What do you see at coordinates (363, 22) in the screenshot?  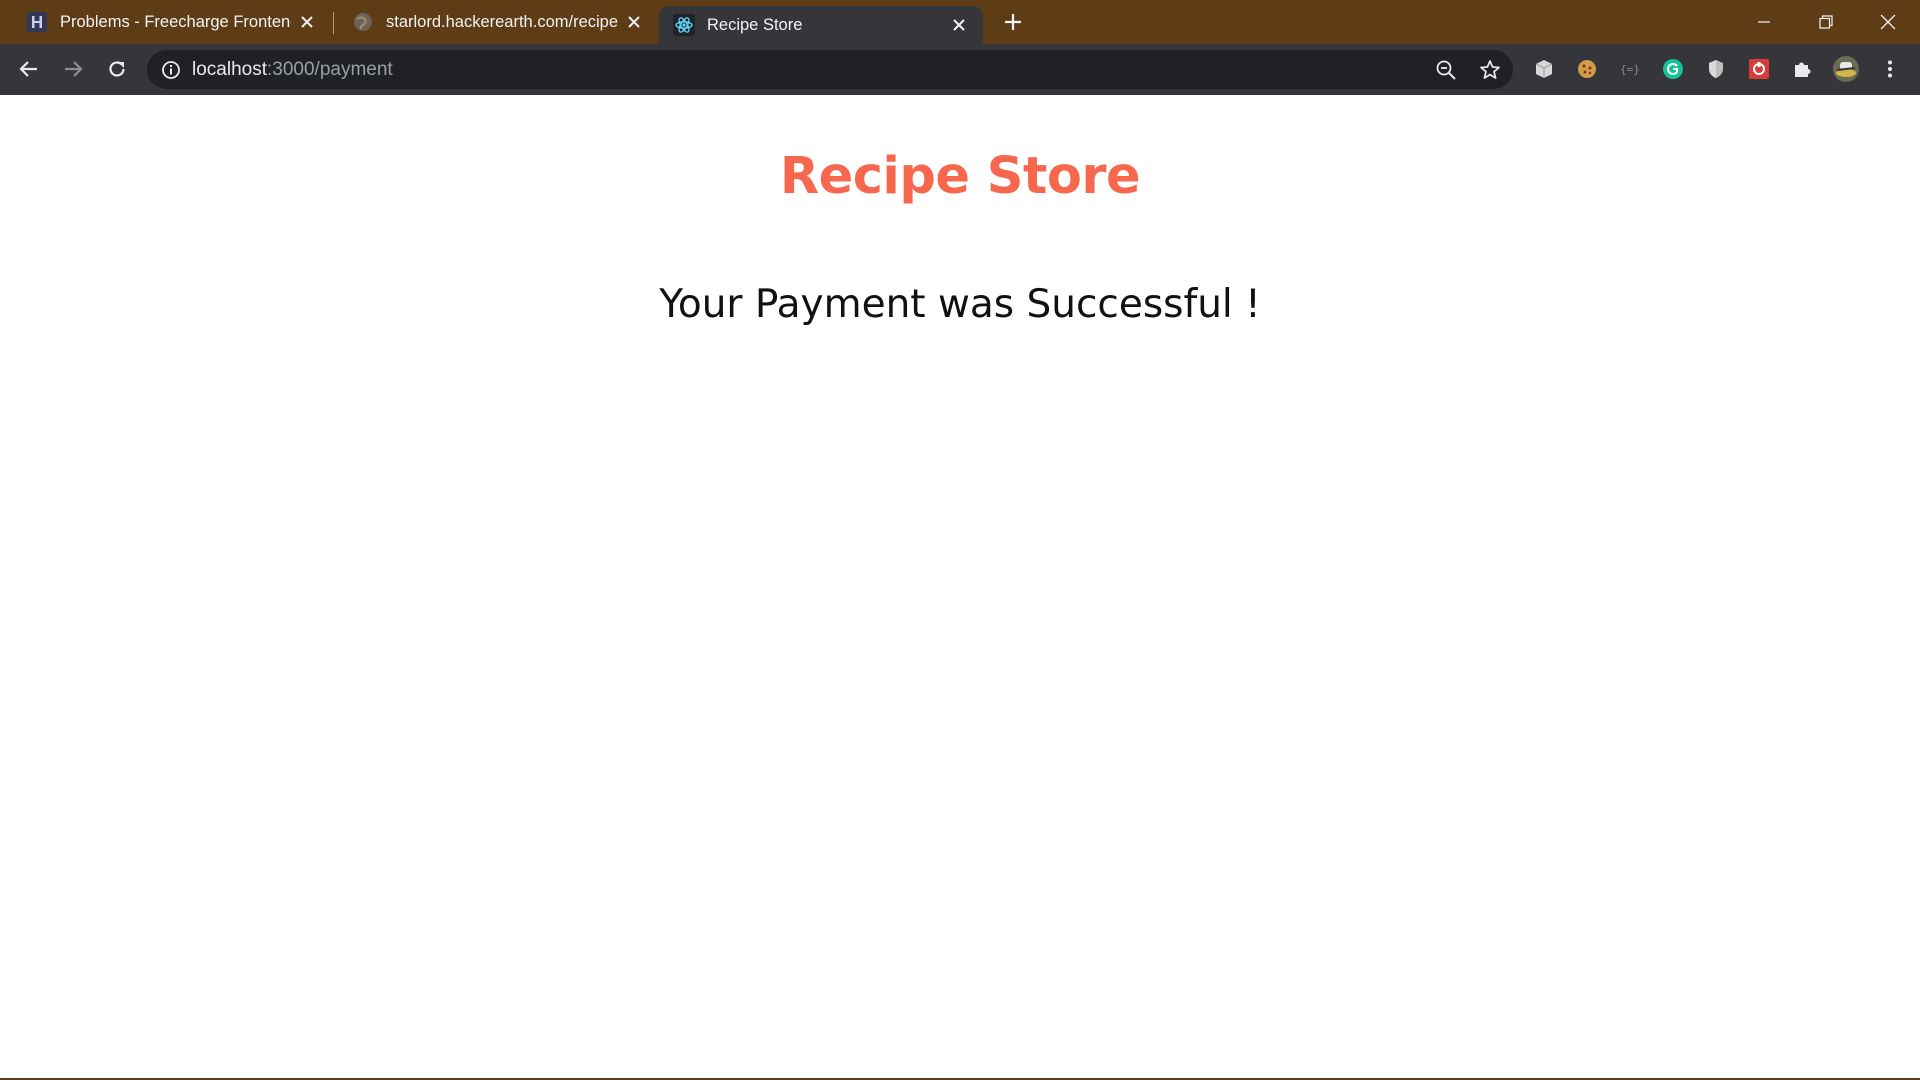 I see `globe-icon` at bounding box center [363, 22].